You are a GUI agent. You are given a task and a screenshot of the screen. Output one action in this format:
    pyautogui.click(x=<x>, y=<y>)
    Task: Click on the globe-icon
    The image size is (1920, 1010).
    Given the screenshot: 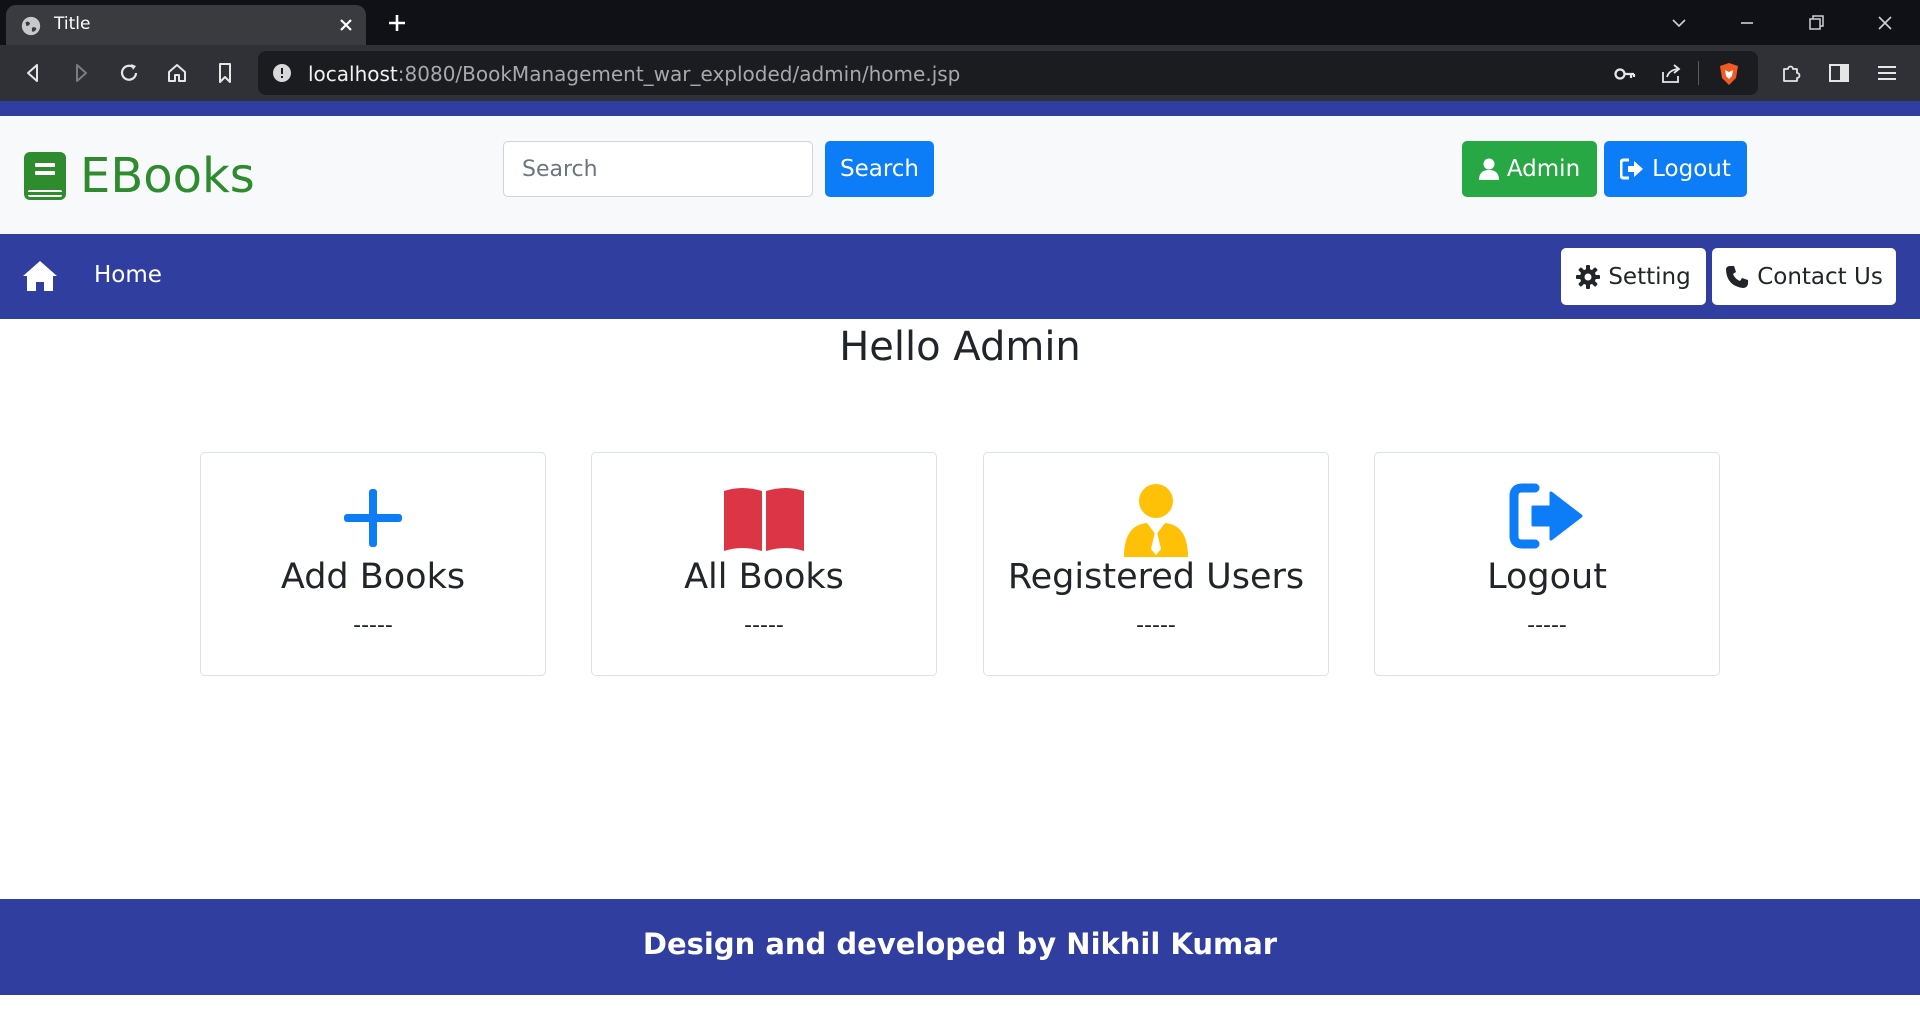 What is the action you would take?
    pyautogui.click(x=31, y=26)
    